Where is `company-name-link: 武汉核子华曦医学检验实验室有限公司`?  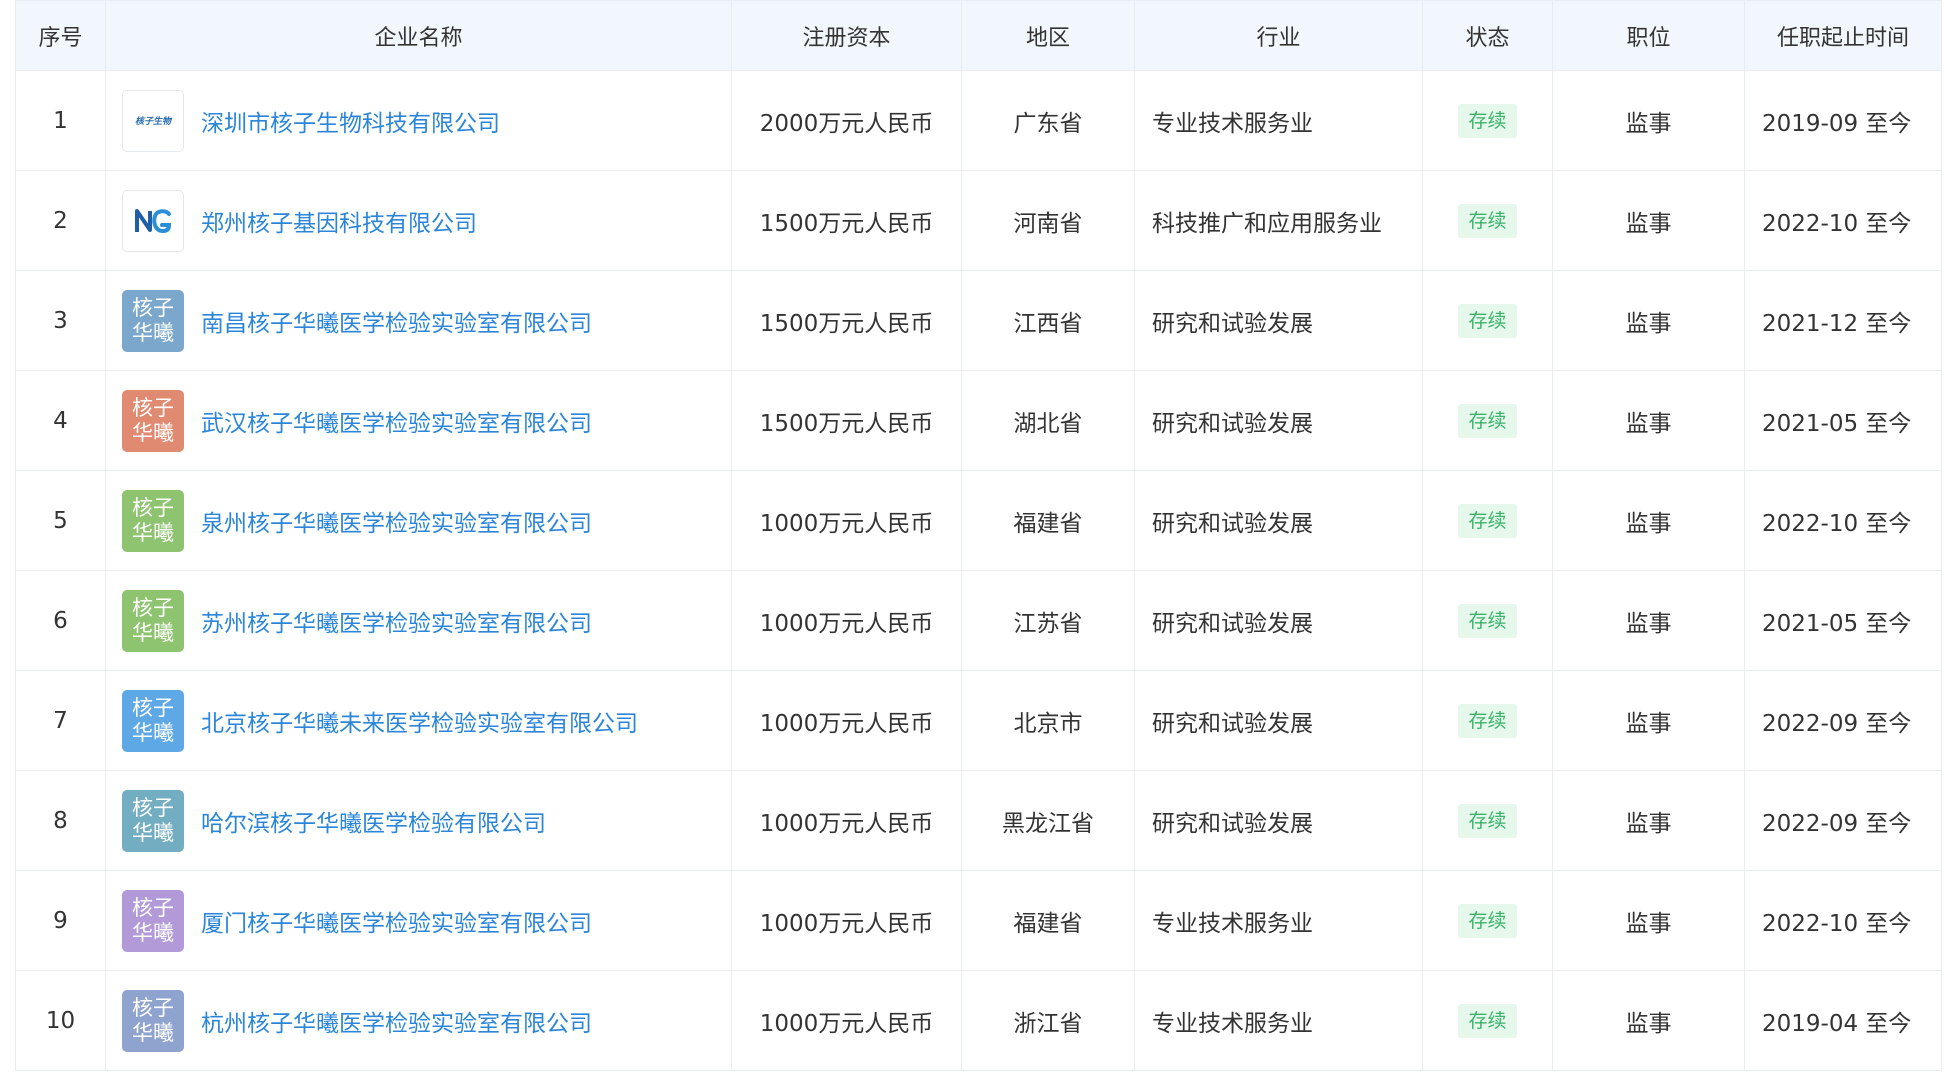 company-name-link: 武汉核子华曦医学检验实验室有限公司 is located at coordinates (396, 421).